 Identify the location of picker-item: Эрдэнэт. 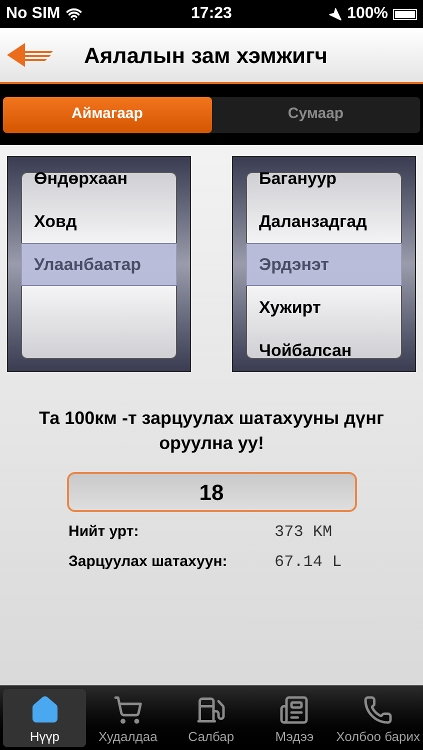
(294, 265).